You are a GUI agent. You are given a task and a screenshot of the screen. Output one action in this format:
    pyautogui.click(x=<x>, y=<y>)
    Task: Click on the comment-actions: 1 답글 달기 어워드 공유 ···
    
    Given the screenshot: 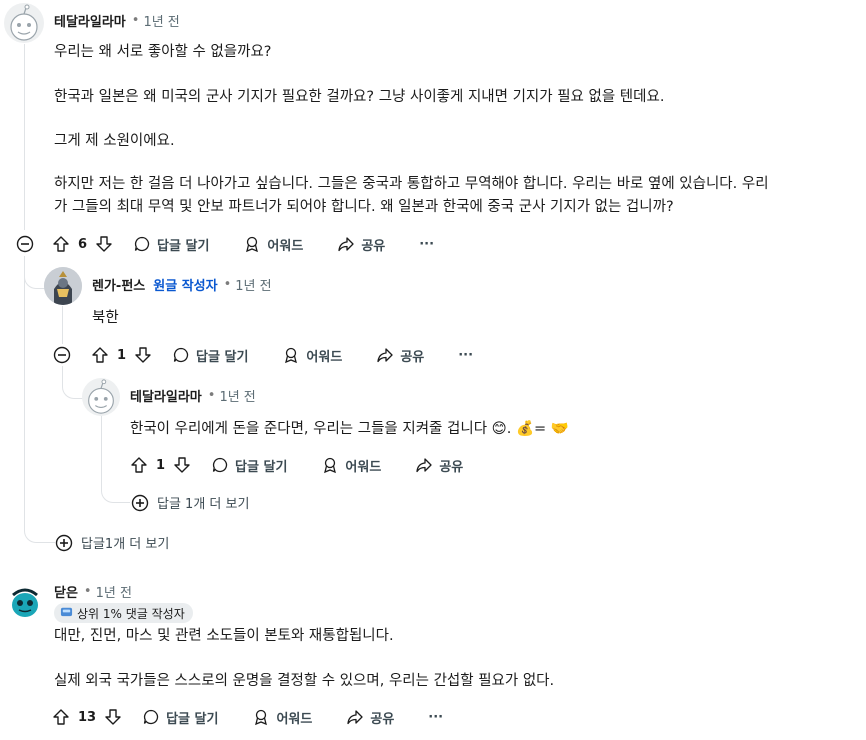 What is the action you would take?
    pyautogui.click(x=282, y=355)
    